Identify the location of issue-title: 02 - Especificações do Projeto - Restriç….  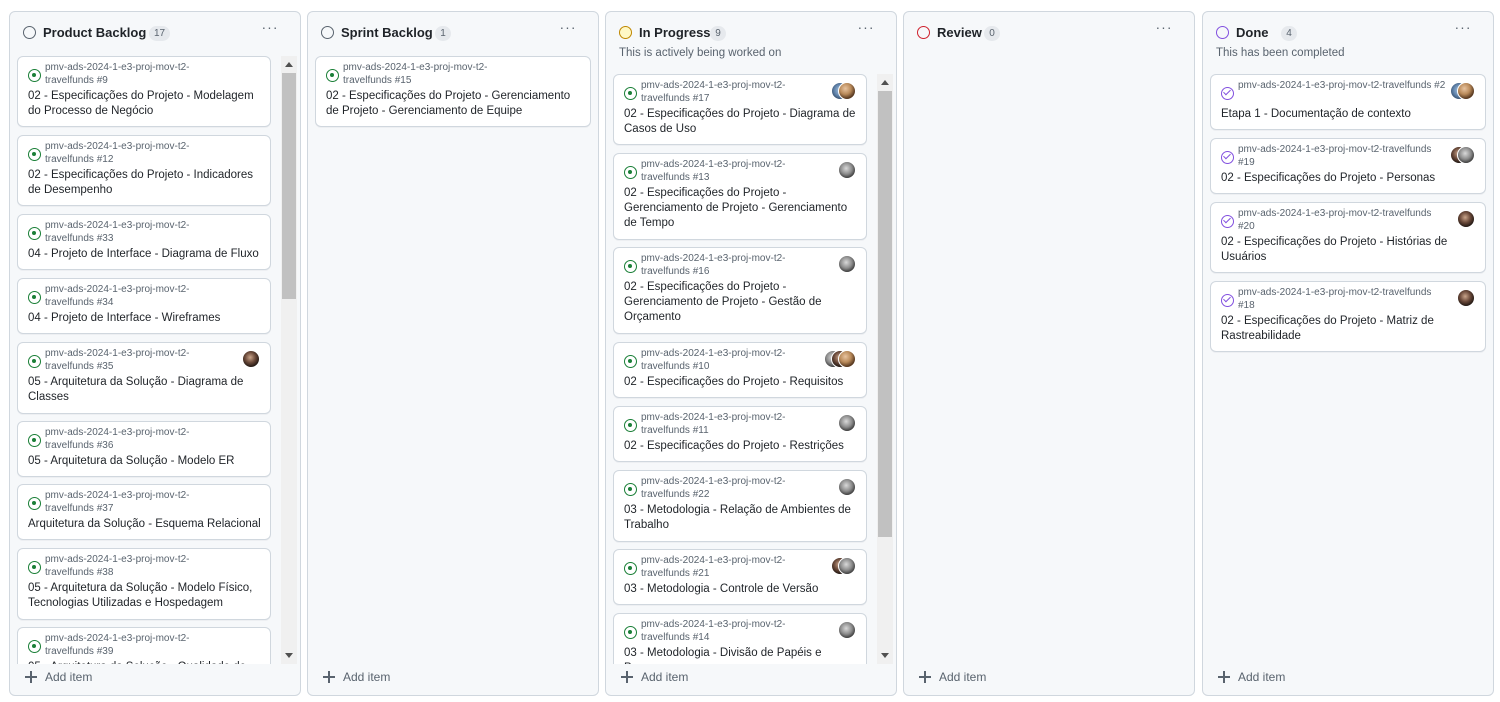
(741, 446).